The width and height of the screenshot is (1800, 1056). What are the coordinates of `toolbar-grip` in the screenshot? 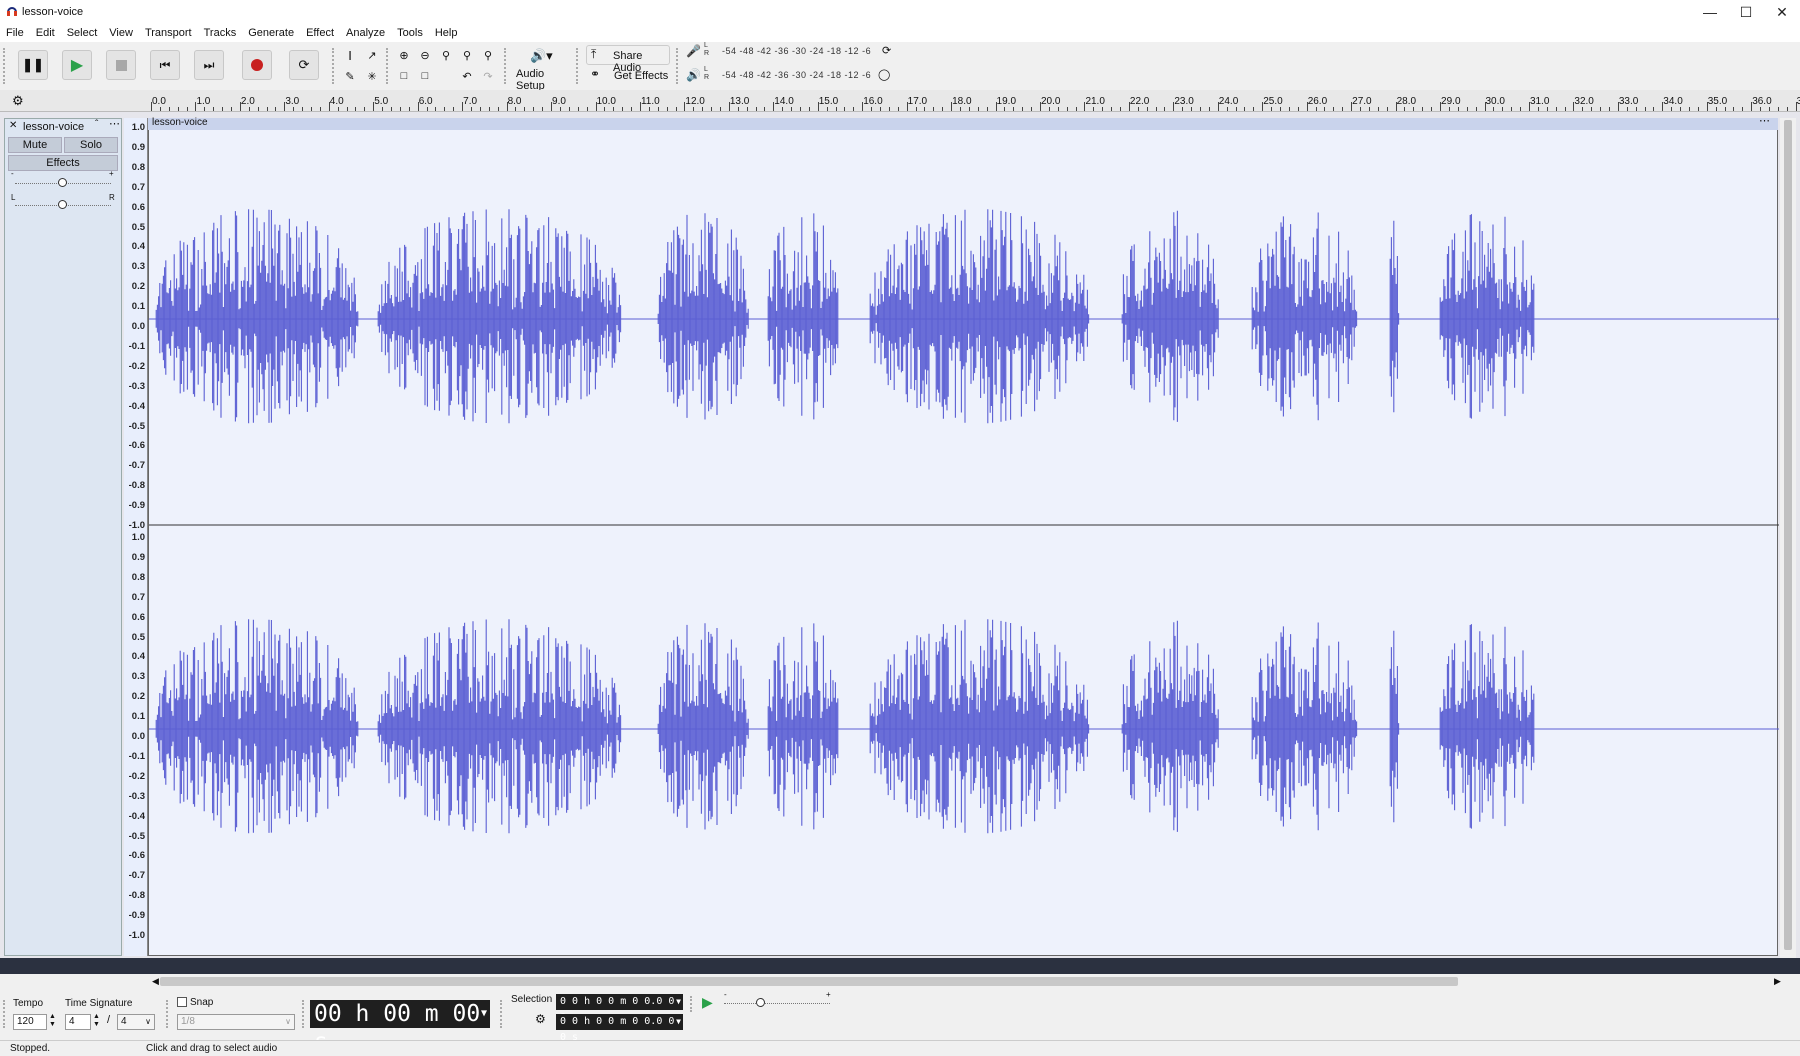 It's located at (5, 66).